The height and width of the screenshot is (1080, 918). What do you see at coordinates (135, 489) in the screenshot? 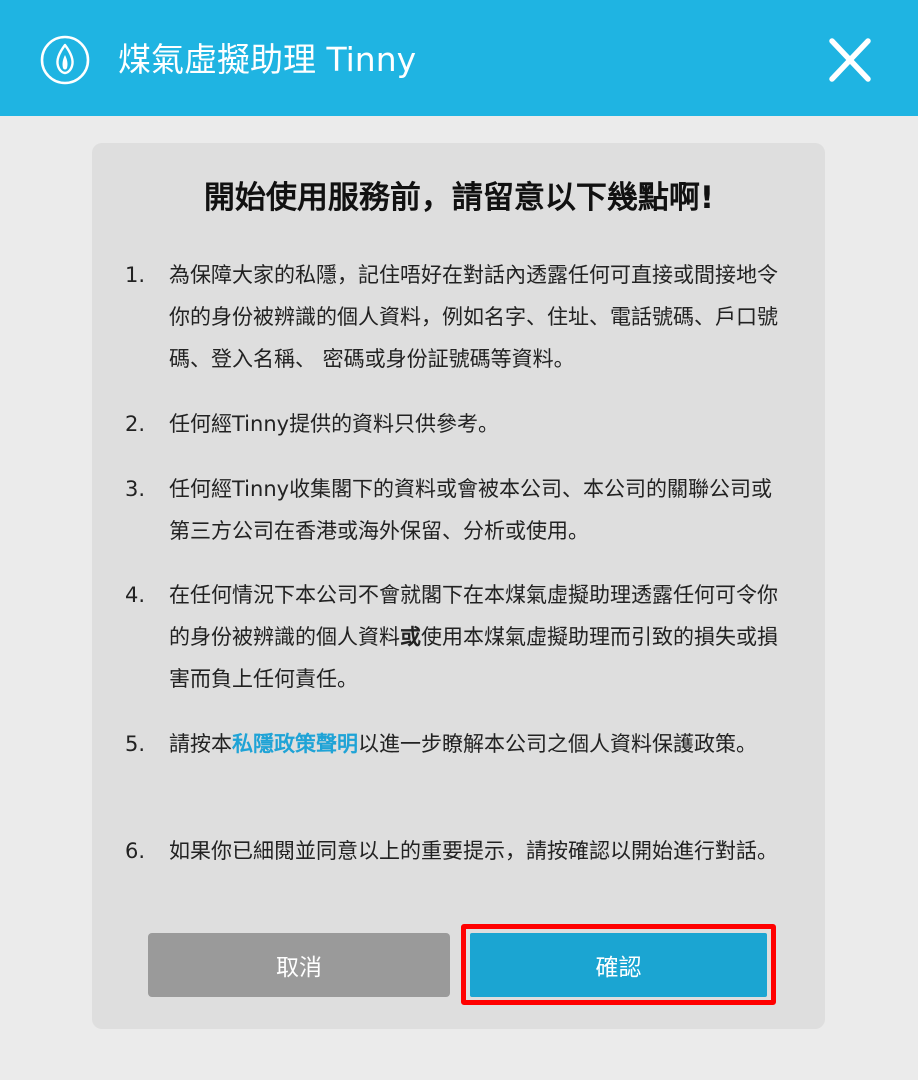
I see `item-number: 3.` at bounding box center [135, 489].